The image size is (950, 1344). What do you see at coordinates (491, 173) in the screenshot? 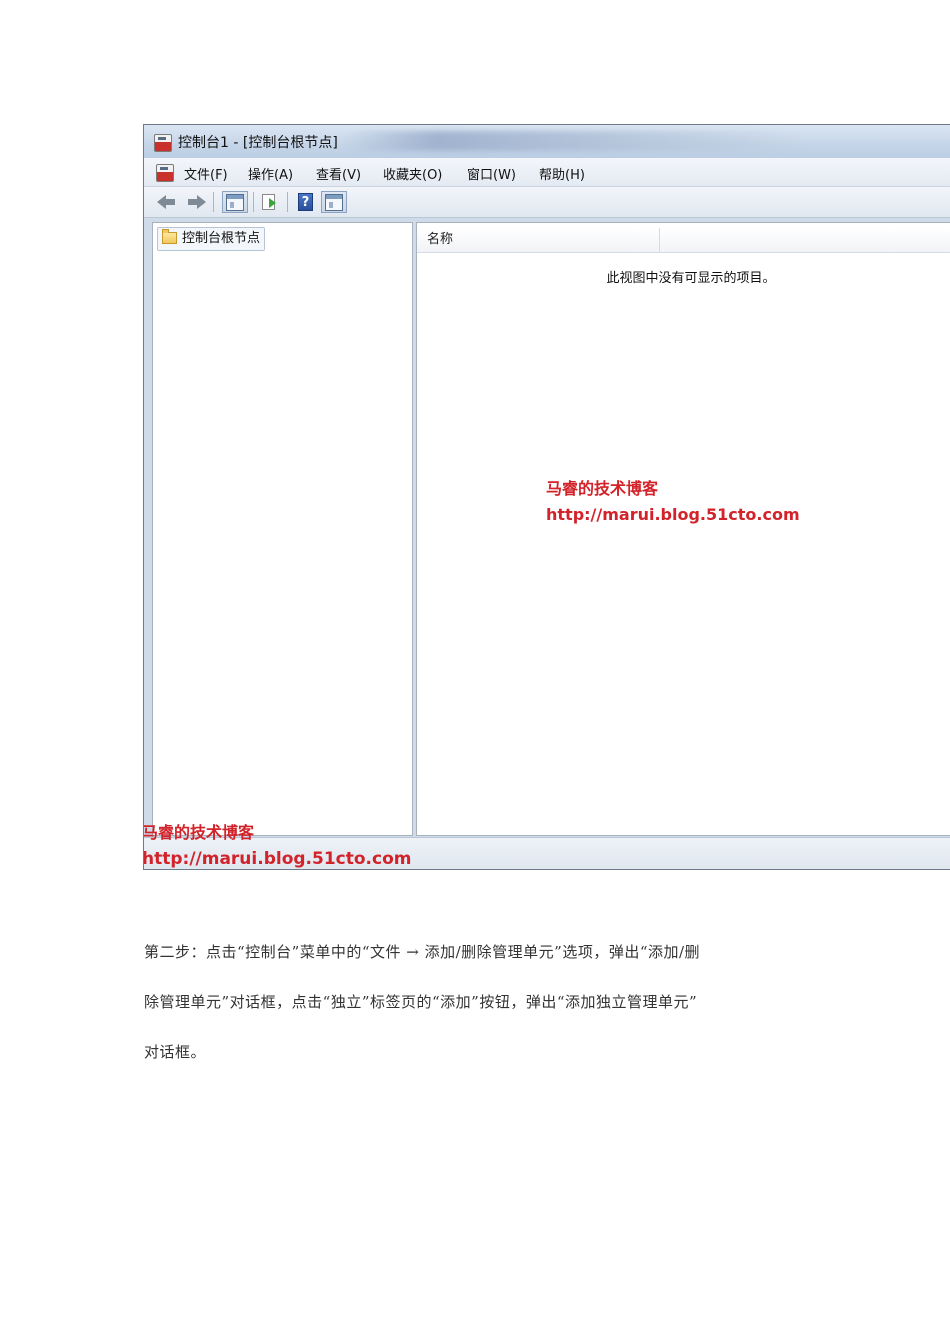
I see `menu-window: 窗口(W)` at bounding box center [491, 173].